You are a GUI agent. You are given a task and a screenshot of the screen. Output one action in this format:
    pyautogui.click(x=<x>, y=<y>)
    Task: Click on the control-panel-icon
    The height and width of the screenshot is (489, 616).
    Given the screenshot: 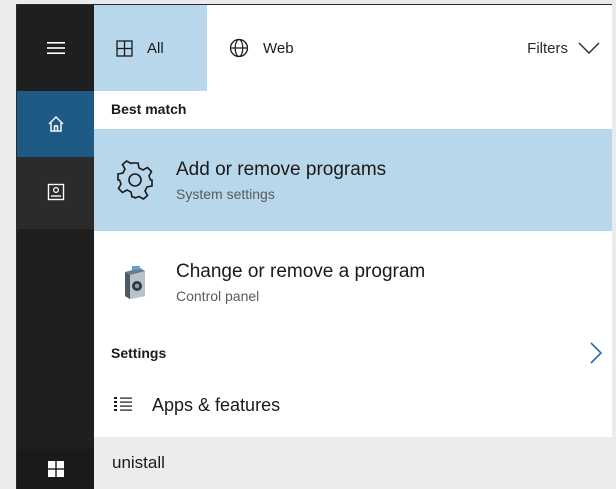 What is the action you would take?
    pyautogui.click(x=135, y=282)
    